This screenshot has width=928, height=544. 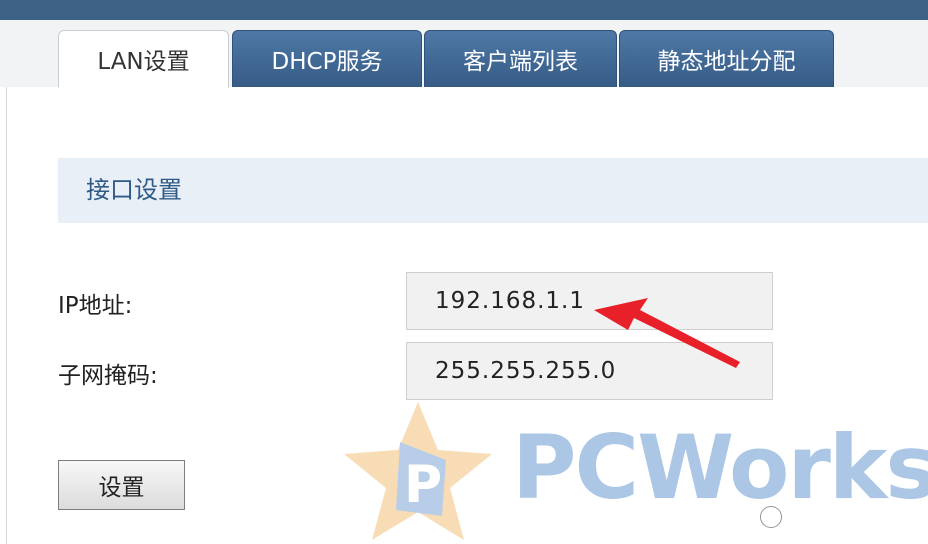 I want to click on tab-dhcp-service: DHCP服务, so click(x=327, y=58).